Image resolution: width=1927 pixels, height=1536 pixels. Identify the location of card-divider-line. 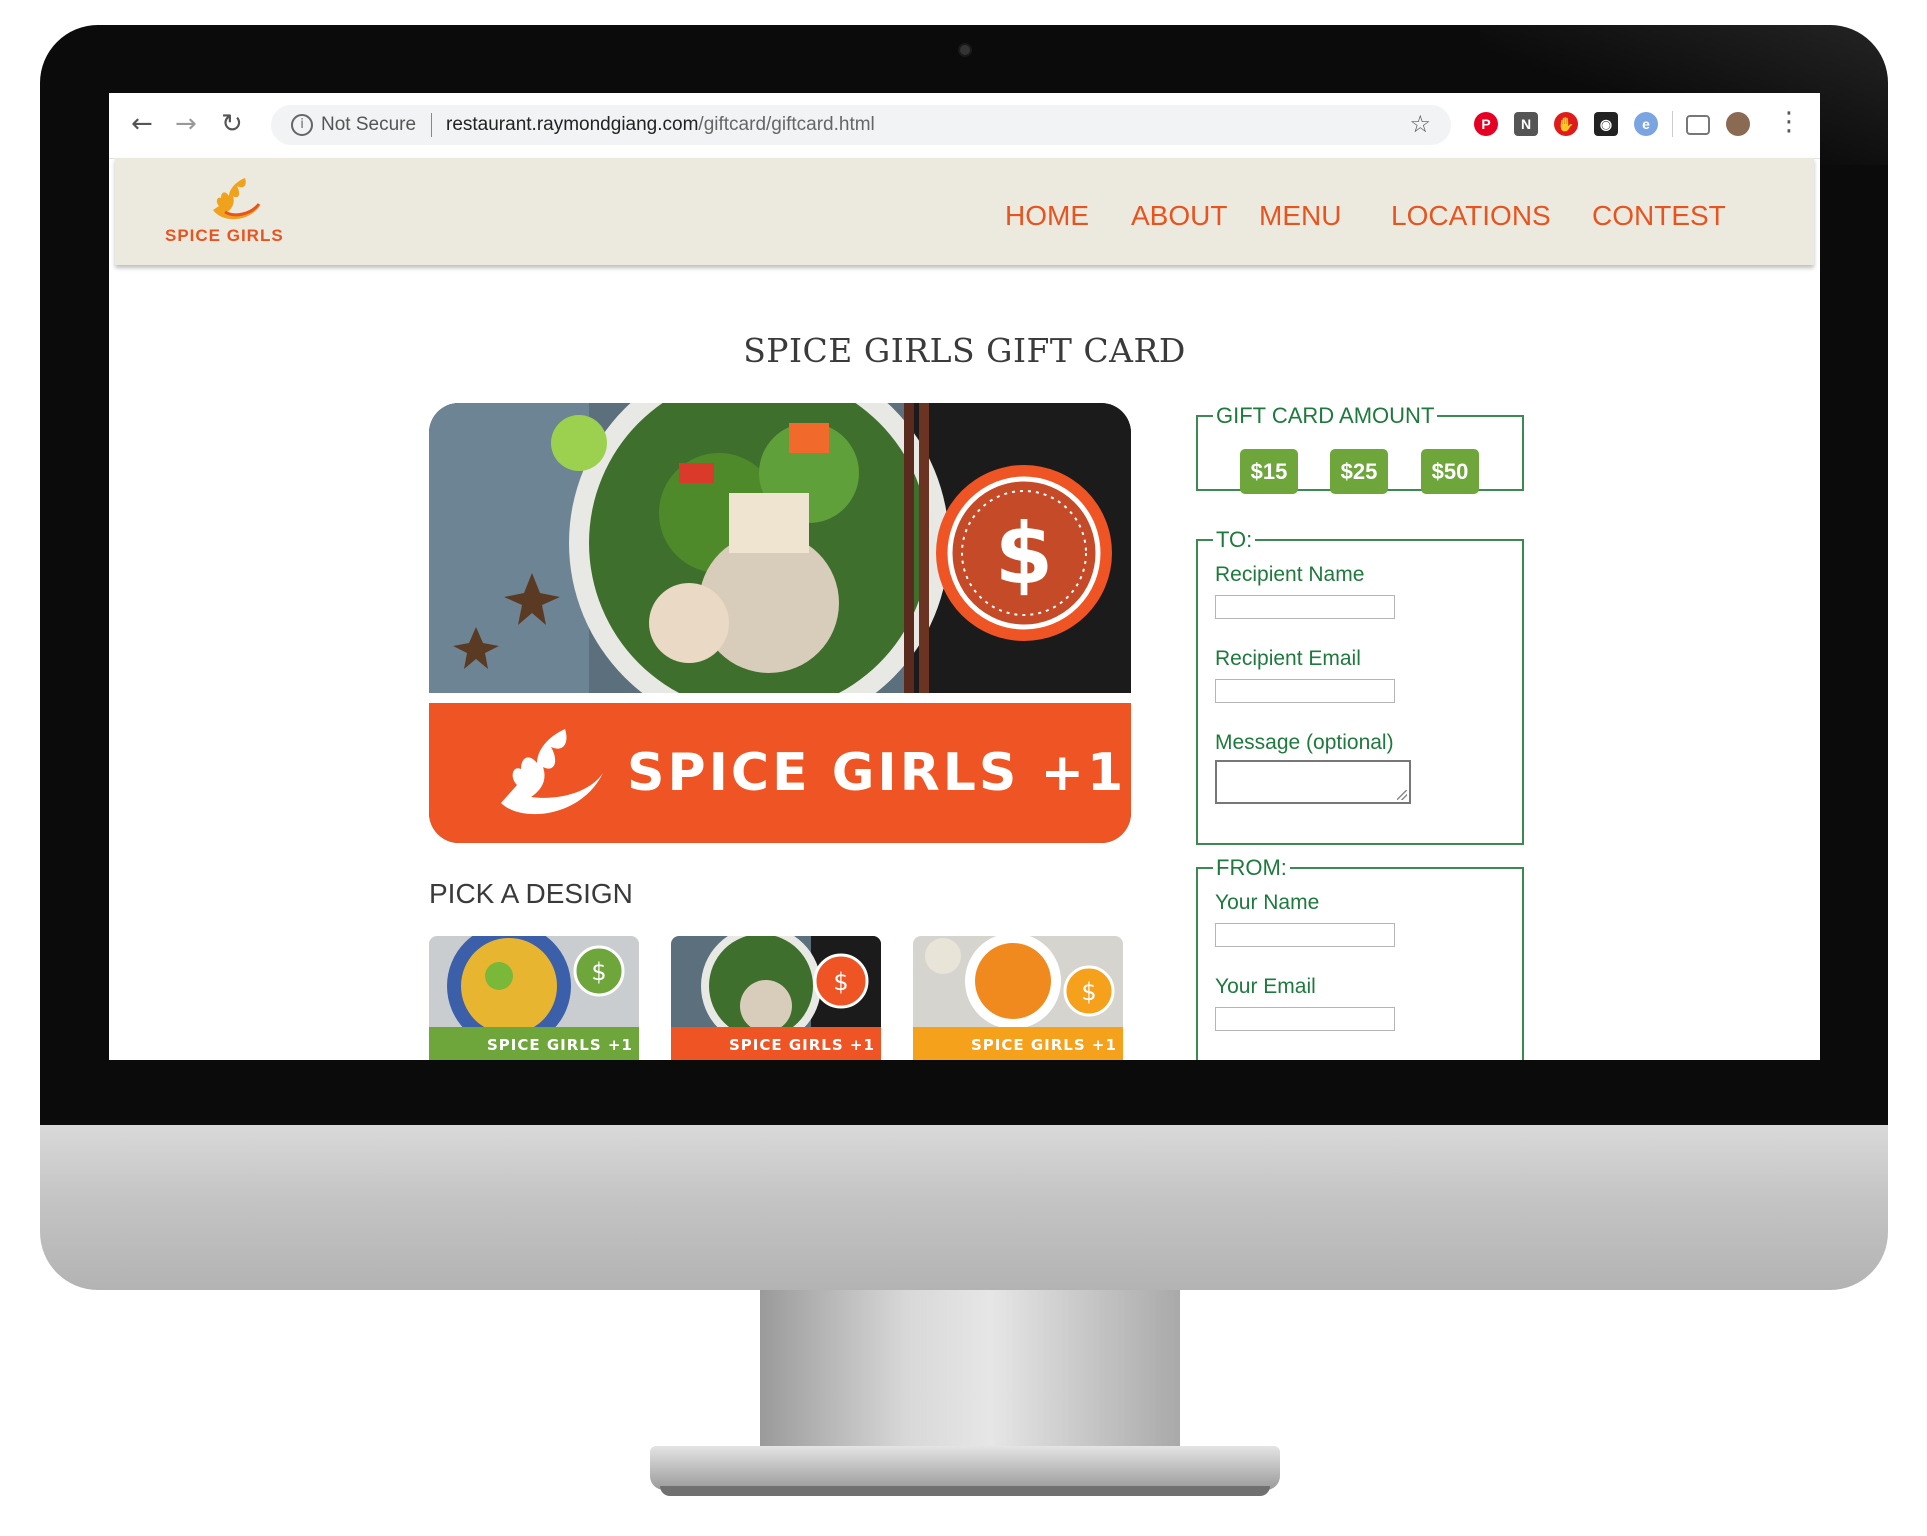
(780, 698).